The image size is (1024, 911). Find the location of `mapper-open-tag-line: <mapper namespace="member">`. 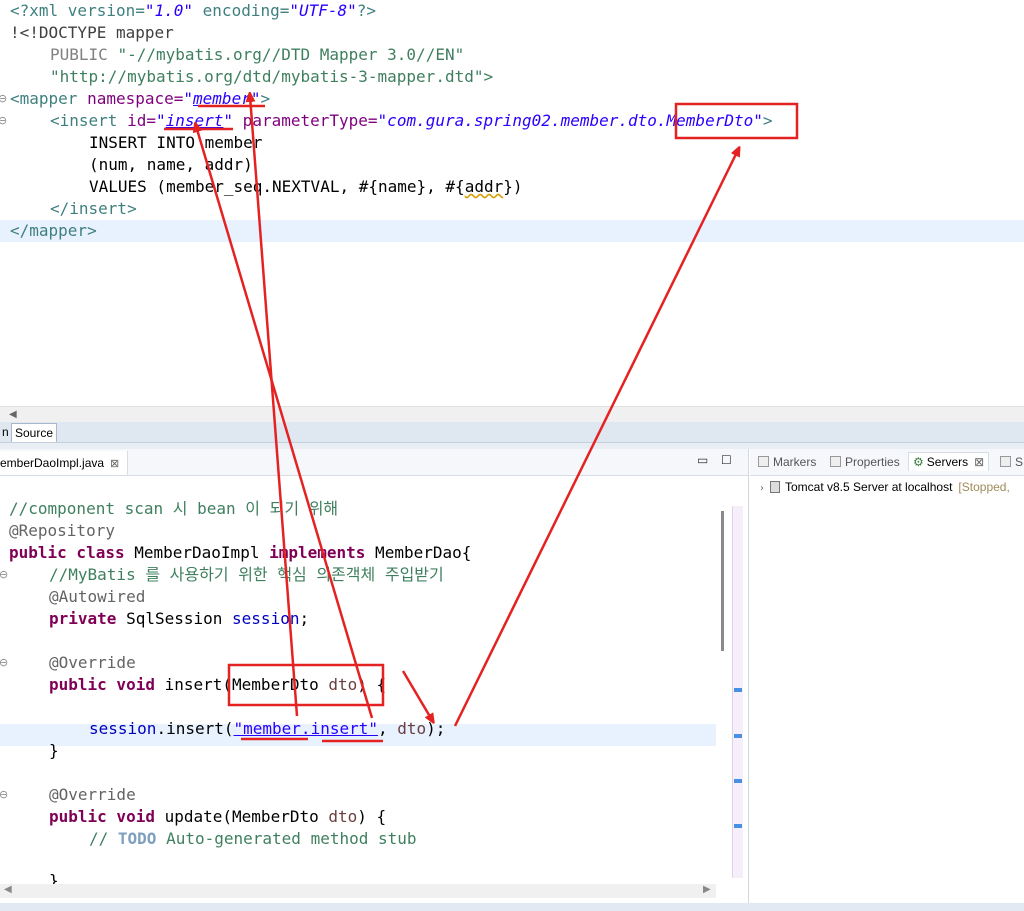

mapper-open-tag-line: <mapper namespace="member"> is located at coordinates (140, 98).